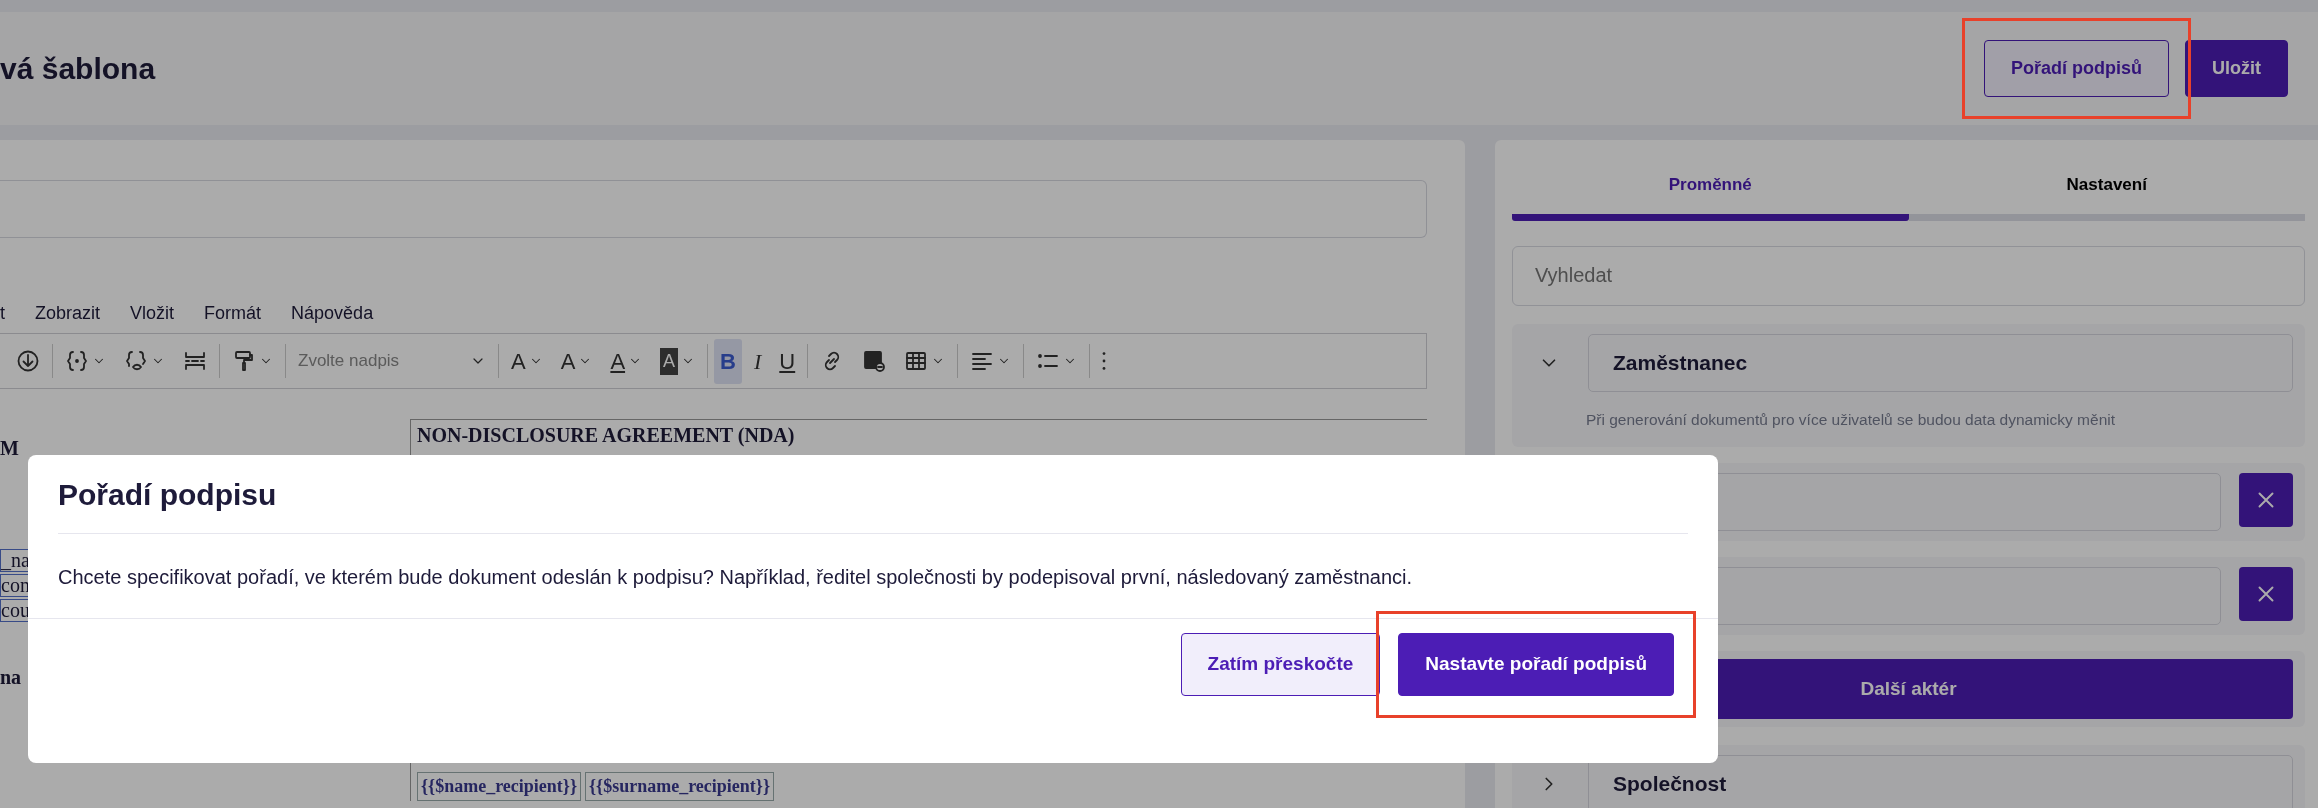 The height and width of the screenshot is (808, 2318). Describe the element at coordinates (244, 361) in the screenshot. I see `paint-roller-icon` at that location.